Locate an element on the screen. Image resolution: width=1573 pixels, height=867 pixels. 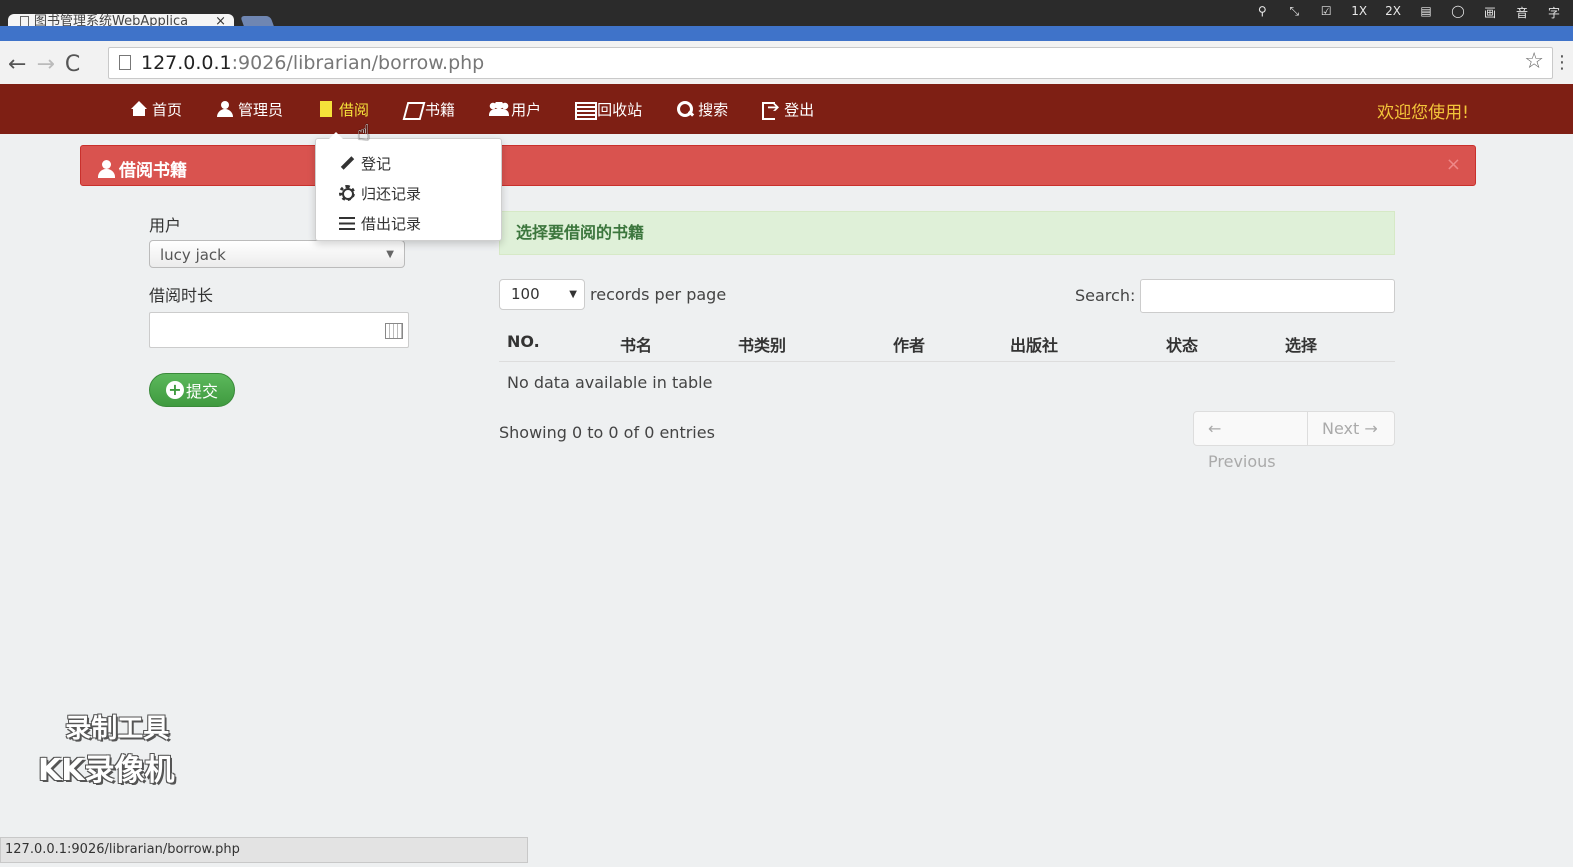
nav-item-label: 首页 is located at coordinates (167, 109).